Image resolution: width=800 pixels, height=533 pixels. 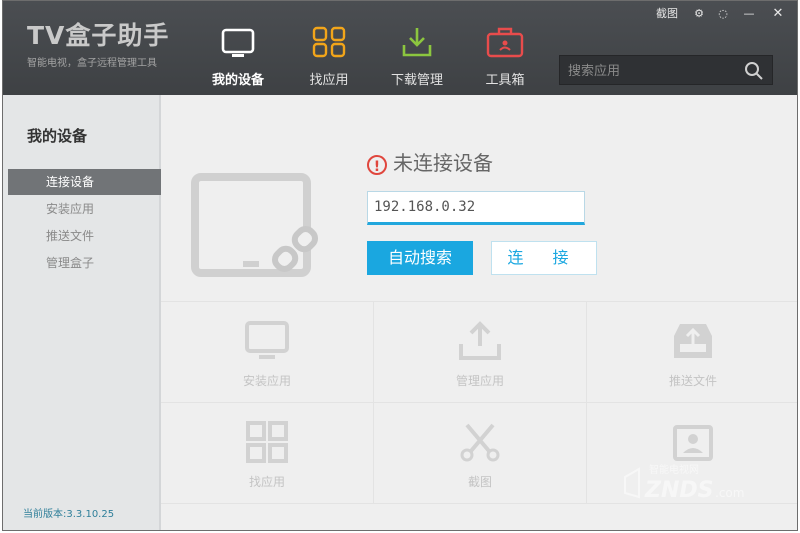 I want to click on download-icon, so click(x=417, y=42).